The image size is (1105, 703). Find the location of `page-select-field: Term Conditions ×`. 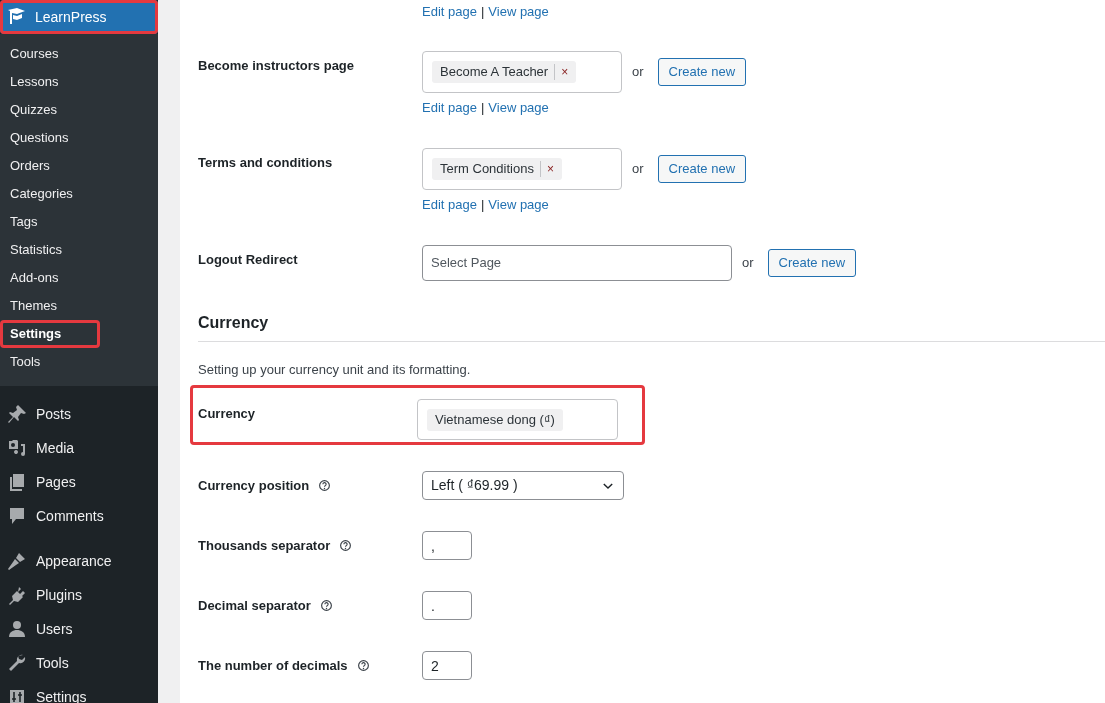

page-select-field: Term Conditions × is located at coordinates (522, 169).